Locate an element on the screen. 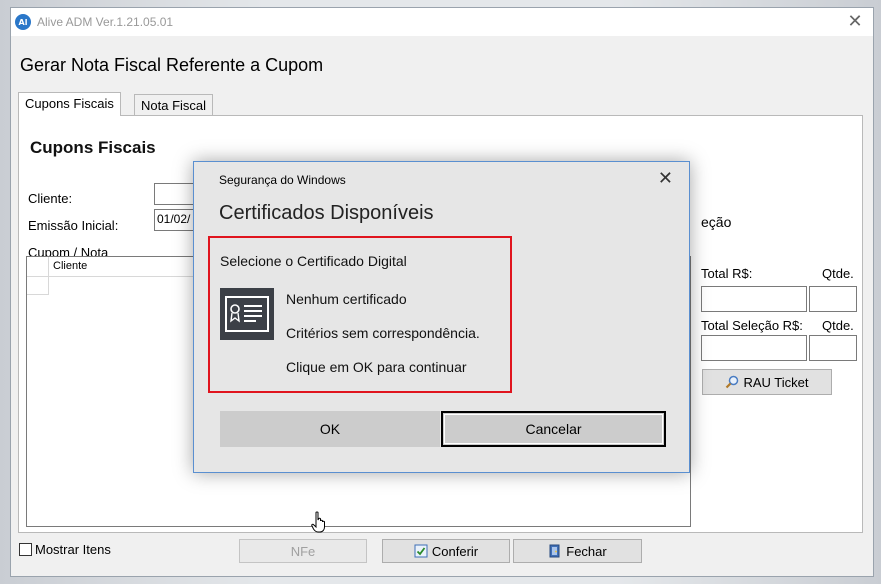 Image resolution: width=881 pixels, height=584 pixels. rau-ticket-button: RAU Ticket is located at coordinates (767, 382).